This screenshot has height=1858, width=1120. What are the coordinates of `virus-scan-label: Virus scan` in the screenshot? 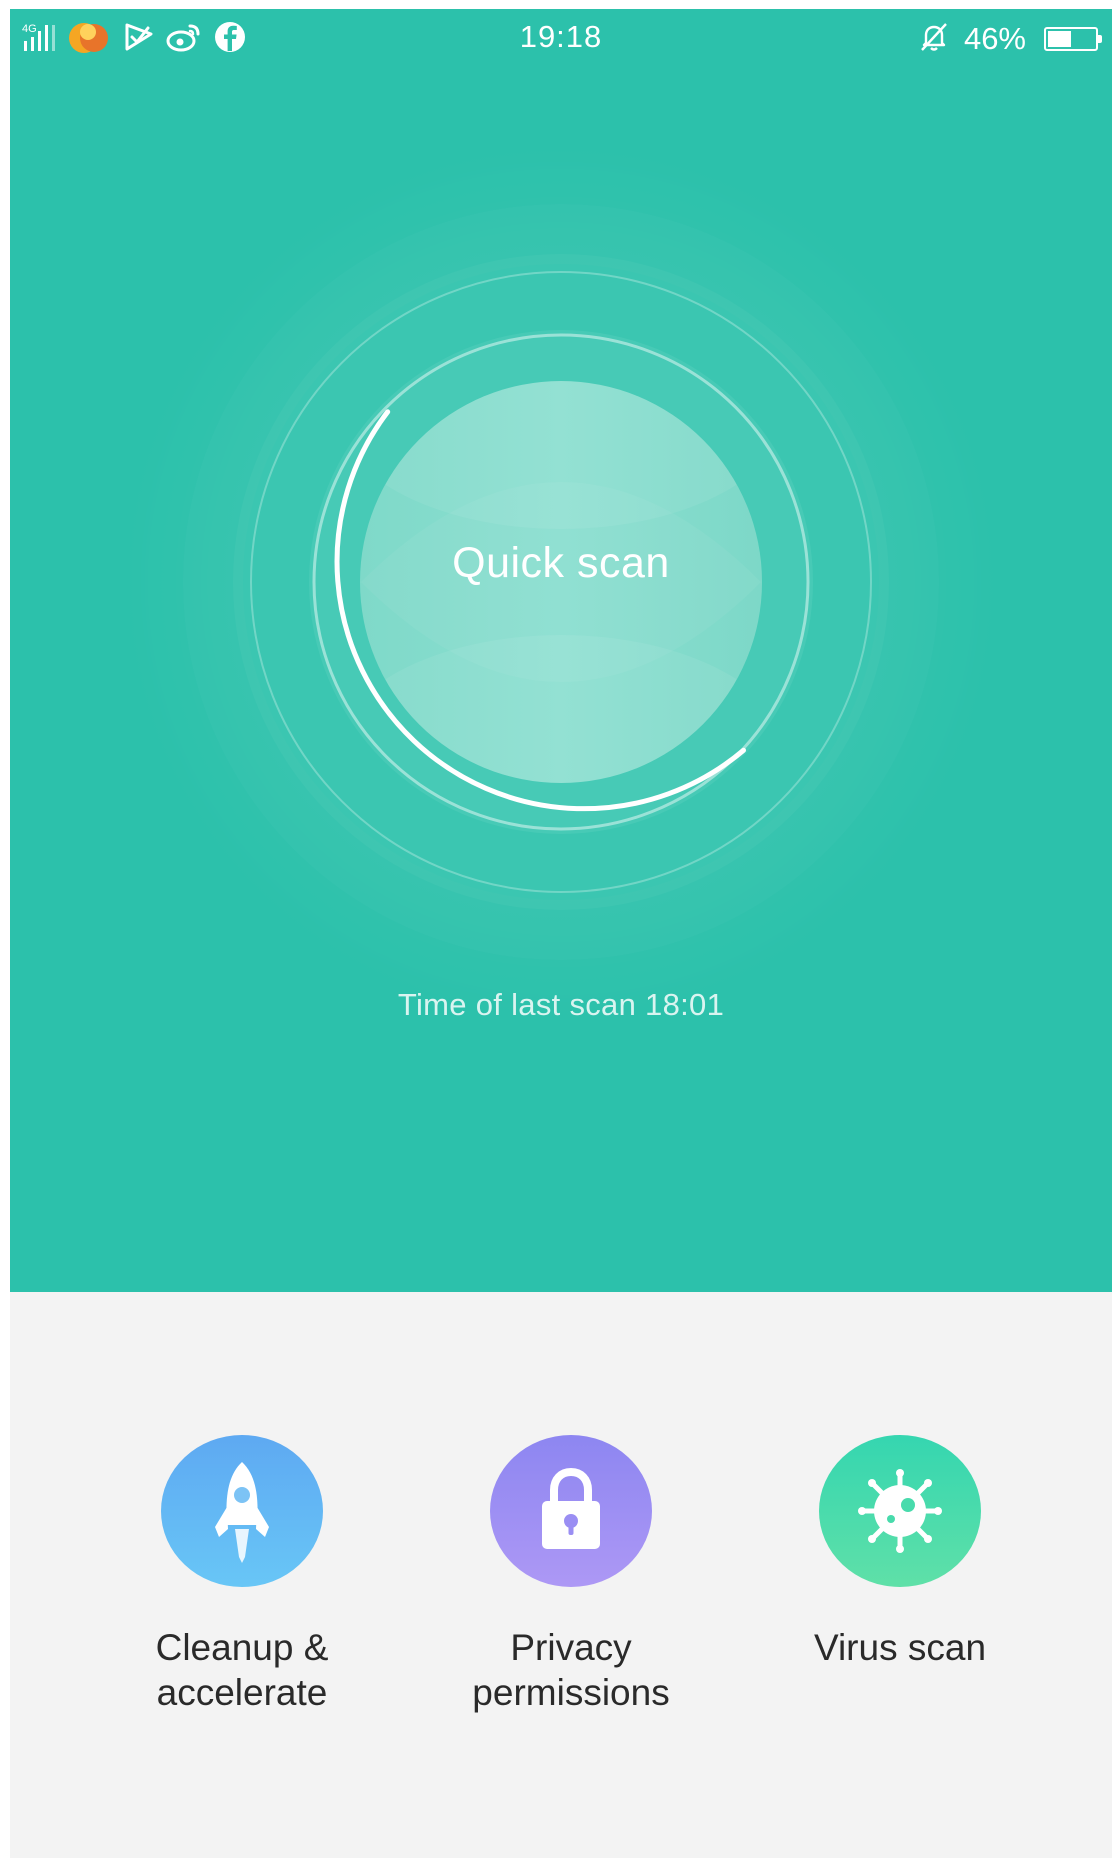 It's located at (900, 1647).